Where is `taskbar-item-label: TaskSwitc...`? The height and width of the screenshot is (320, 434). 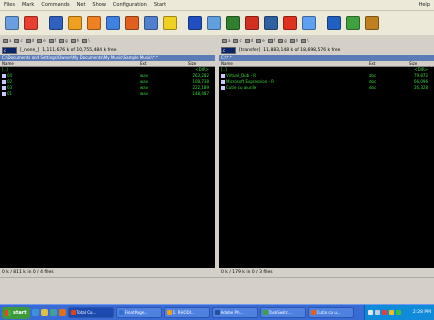 taskbar-item-label: TaskSwitc... is located at coordinates (280, 312).